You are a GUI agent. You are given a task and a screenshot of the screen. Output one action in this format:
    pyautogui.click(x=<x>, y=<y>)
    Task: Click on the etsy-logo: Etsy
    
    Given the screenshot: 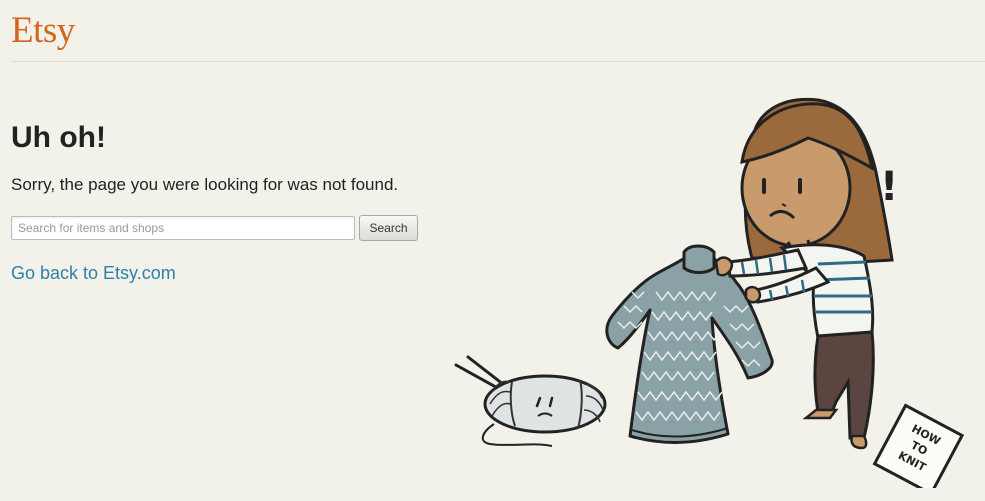 What is the action you would take?
    pyautogui.click(x=43, y=31)
    